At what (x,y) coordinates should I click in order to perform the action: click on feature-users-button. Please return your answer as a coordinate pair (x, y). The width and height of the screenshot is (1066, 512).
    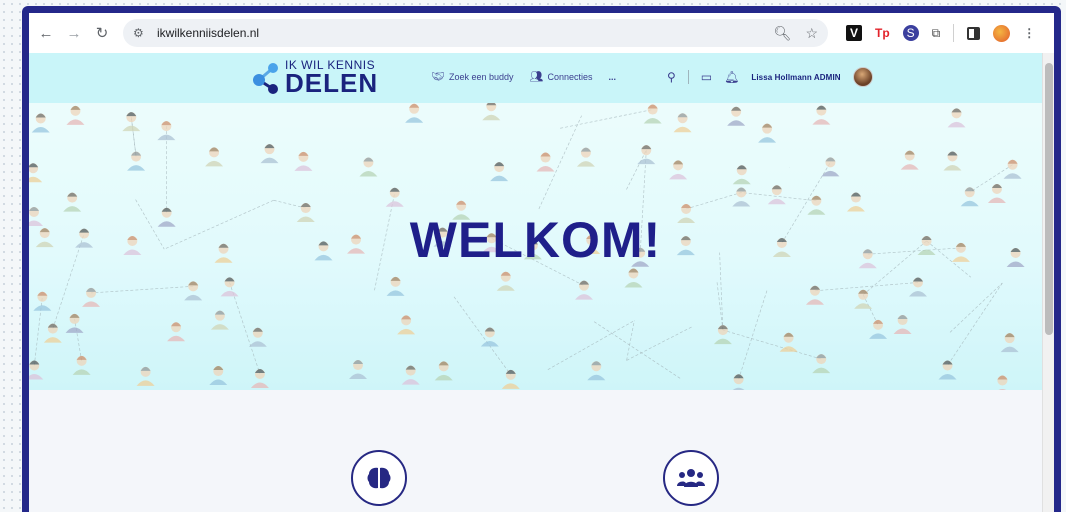
    Looking at the image, I should click on (691, 478).